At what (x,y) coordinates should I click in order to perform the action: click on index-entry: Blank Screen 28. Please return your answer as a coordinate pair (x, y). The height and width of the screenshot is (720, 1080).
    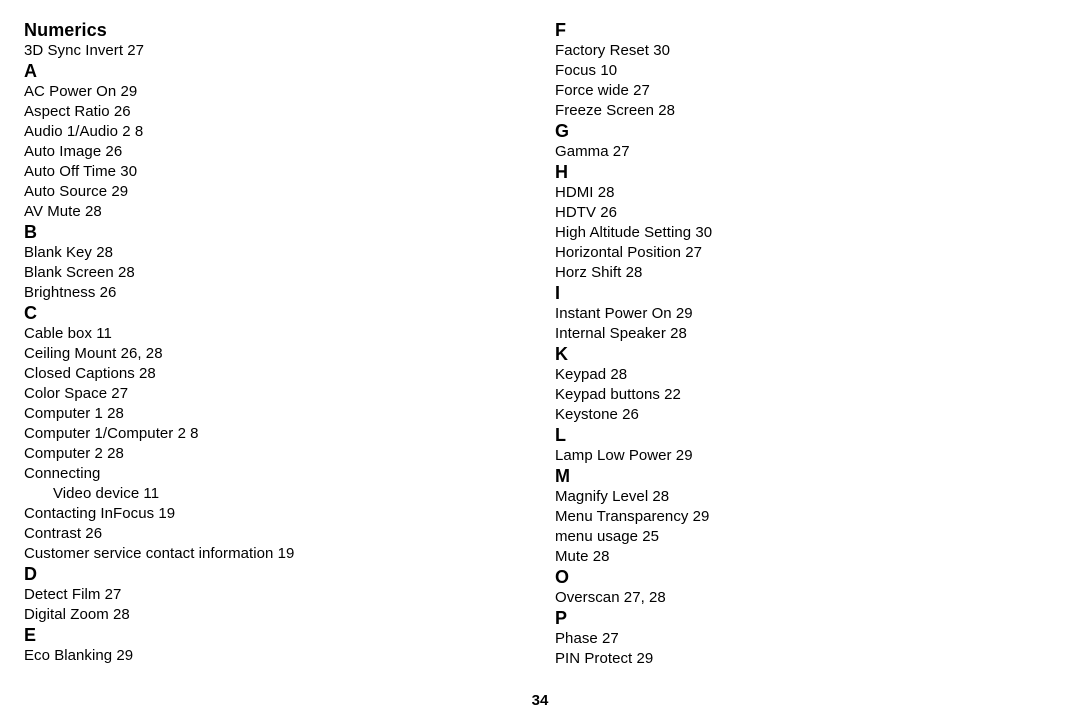
    Looking at the image, I should click on (259, 273).